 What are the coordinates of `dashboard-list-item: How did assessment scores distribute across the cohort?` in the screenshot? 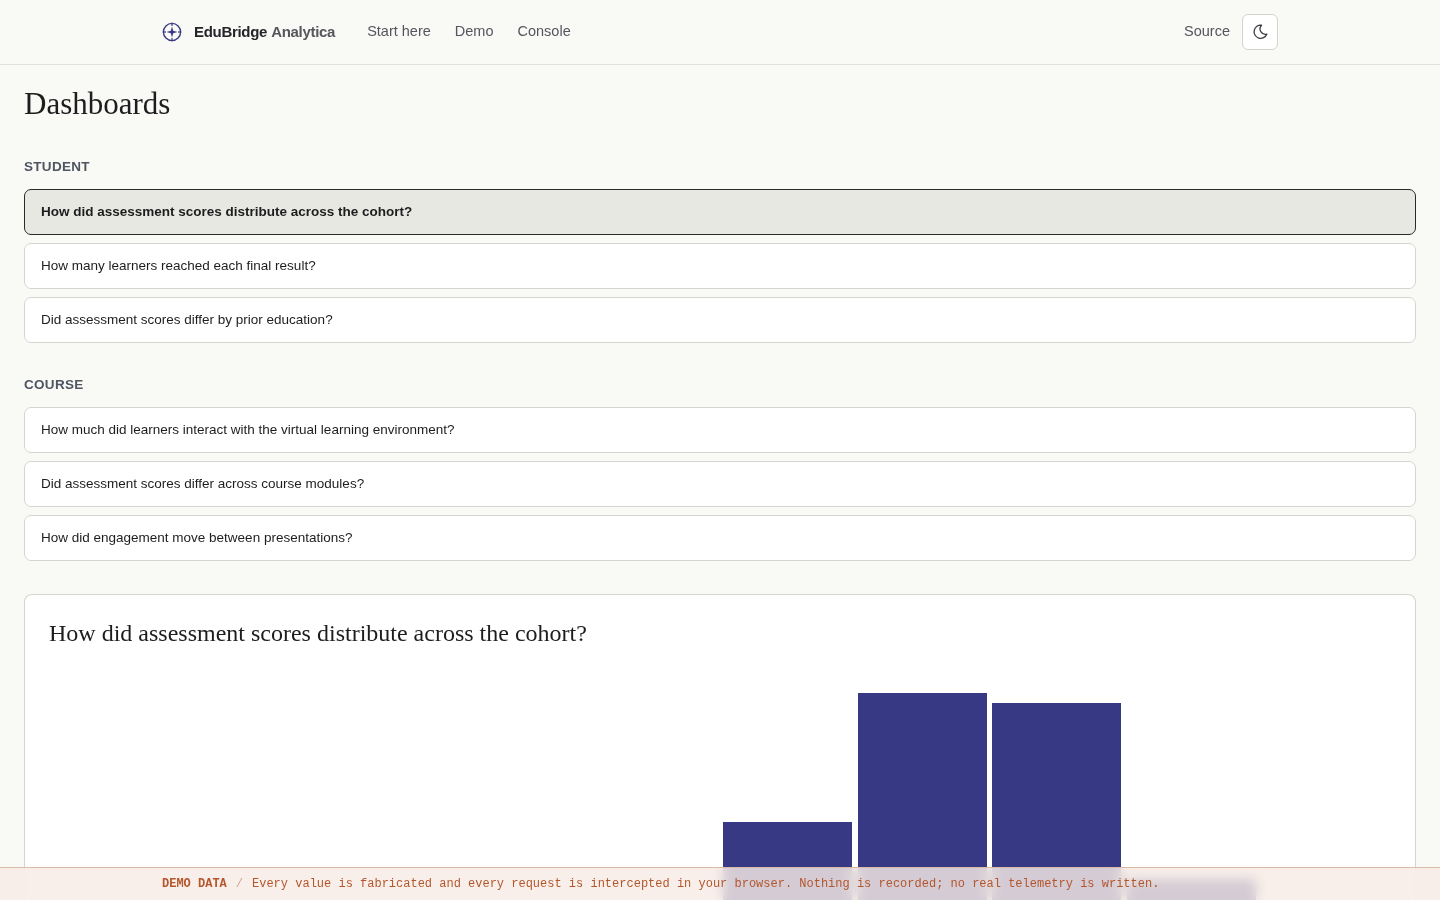 It's located at (720, 212).